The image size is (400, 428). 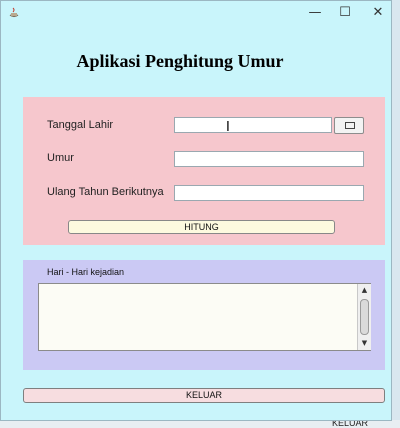 What do you see at coordinates (345, 13) in the screenshot?
I see `maximize-button: ☐` at bounding box center [345, 13].